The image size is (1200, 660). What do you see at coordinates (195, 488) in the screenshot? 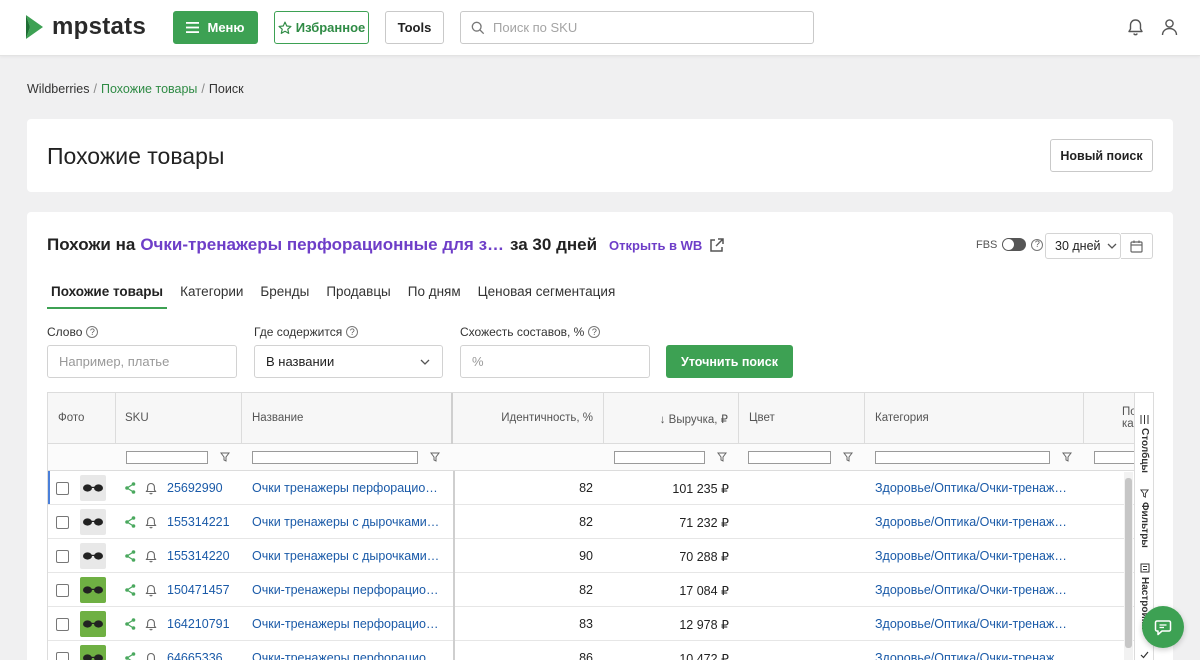
I see `sku-link: 25692990` at bounding box center [195, 488].